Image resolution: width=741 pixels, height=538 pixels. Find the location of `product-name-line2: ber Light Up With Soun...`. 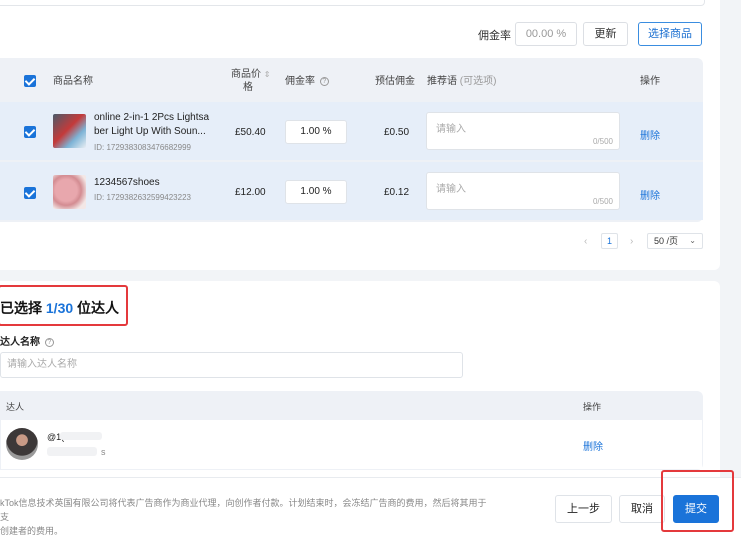

product-name-line2: ber Light Up With Soun... is located at coordinates (150, 131).